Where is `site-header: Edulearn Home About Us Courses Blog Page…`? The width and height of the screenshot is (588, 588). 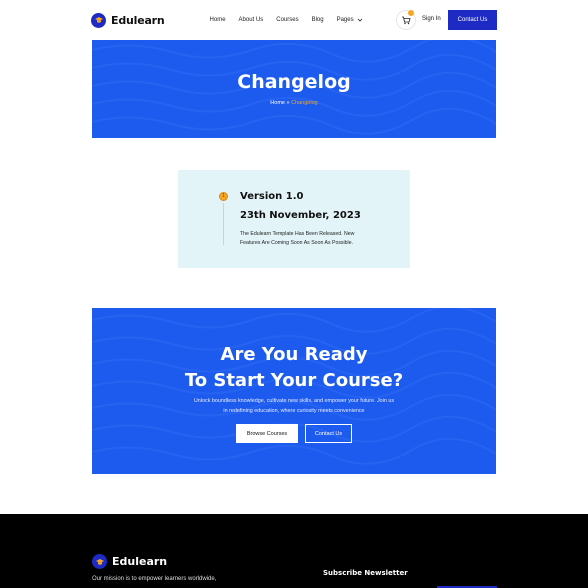 site-header: Edulearn Home About Us Courses Blog Page… is located at coordinates (294, 20).